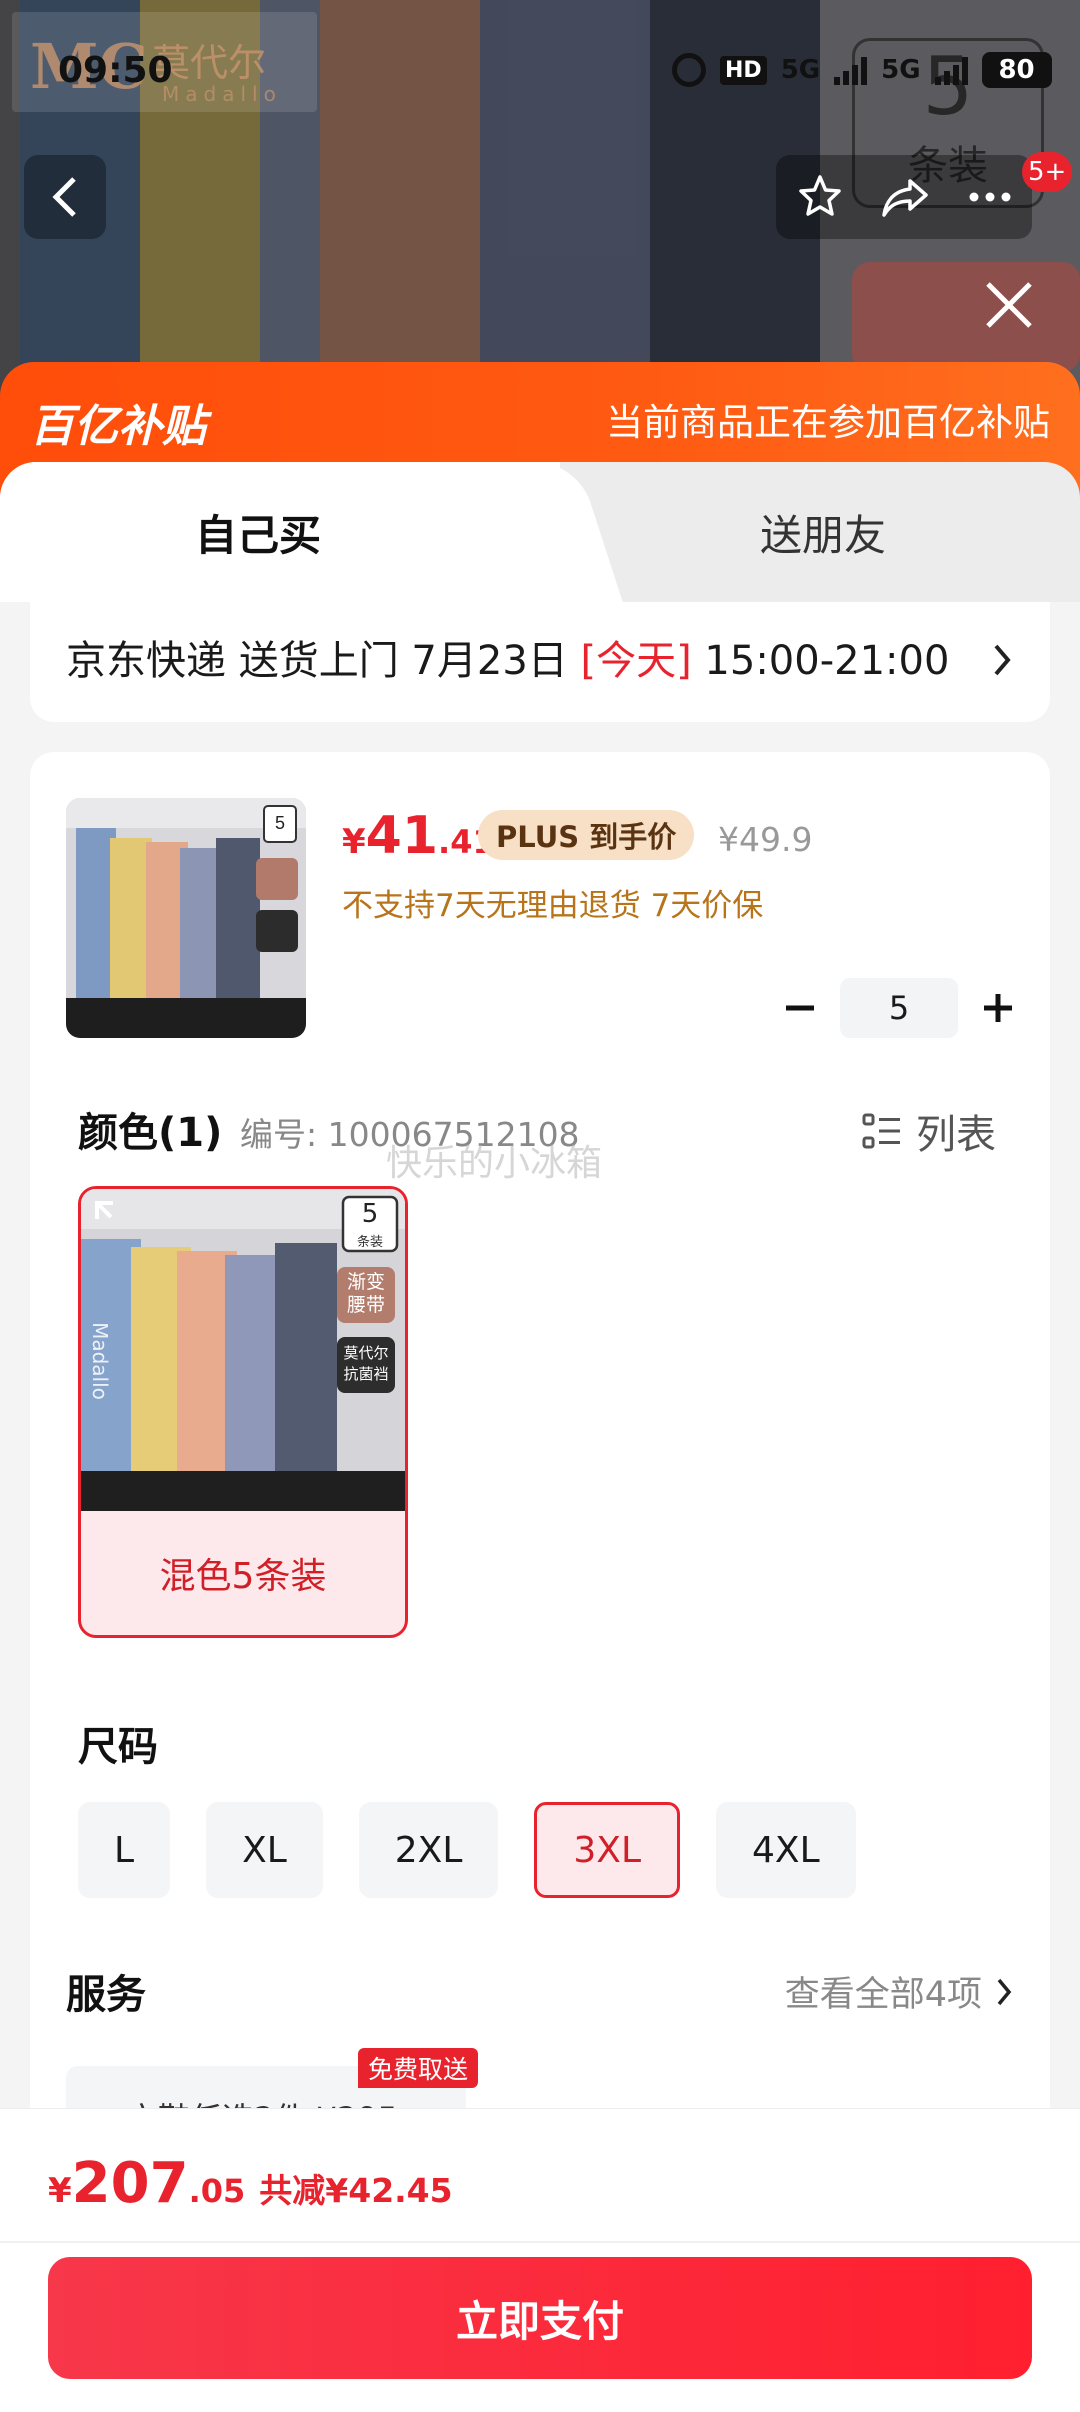  Describe the element at coordinates (607, 1850) in the screenshot. I see `size-option-3xl: 3XL` at that location.